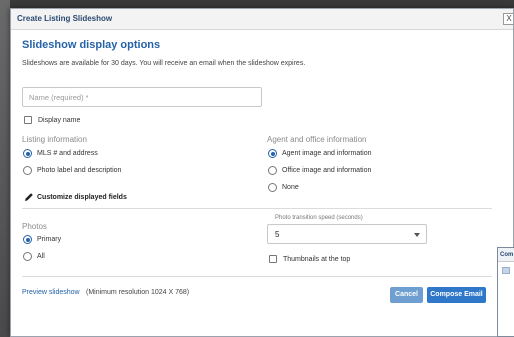 The width and height of the screenshot is (514, 337). What do you see at coordinates (505, 292) in the screenshot?
I see `background-compose-window: Com` at bounding box center [505, 292].